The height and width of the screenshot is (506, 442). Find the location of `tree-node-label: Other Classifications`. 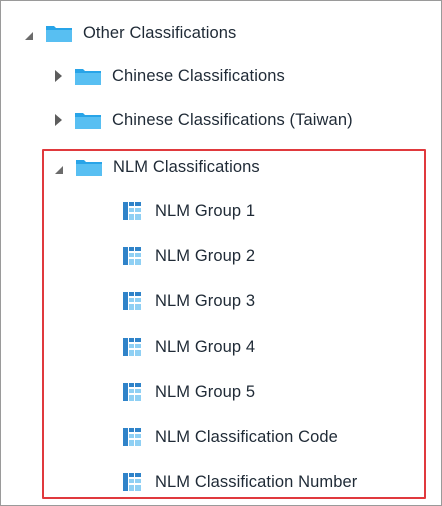

tree-node-label: Other Classifications is located at coordinates (160, 32).